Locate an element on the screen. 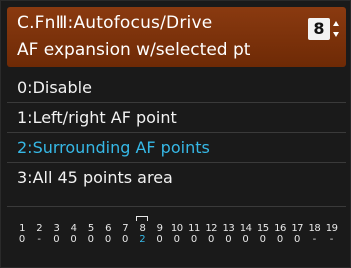  function-number-box: 8 is located at coordinates (319, 29).